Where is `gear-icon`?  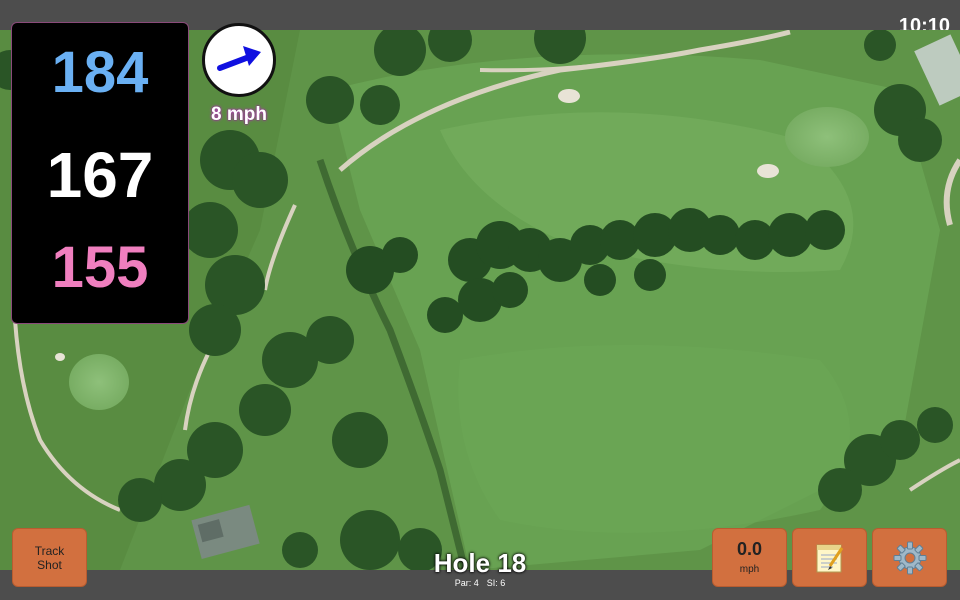 gear-icon is located at coordinates (909, 557).